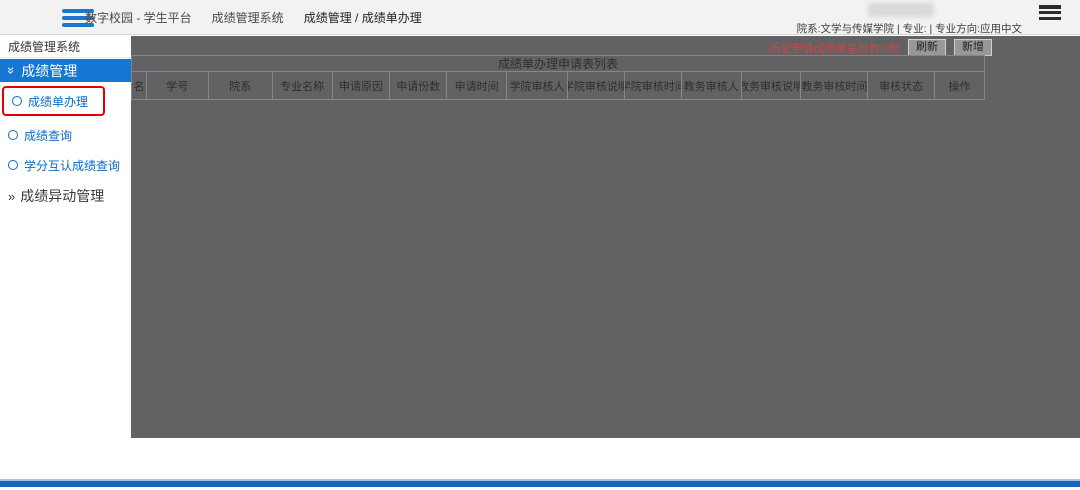 The width and height of the screenshot is (1080, 490). What do you see at coordinates (12, 196) in the screenshot?
I see `chevron-right-icon: »` at bounding box center [12, 196].